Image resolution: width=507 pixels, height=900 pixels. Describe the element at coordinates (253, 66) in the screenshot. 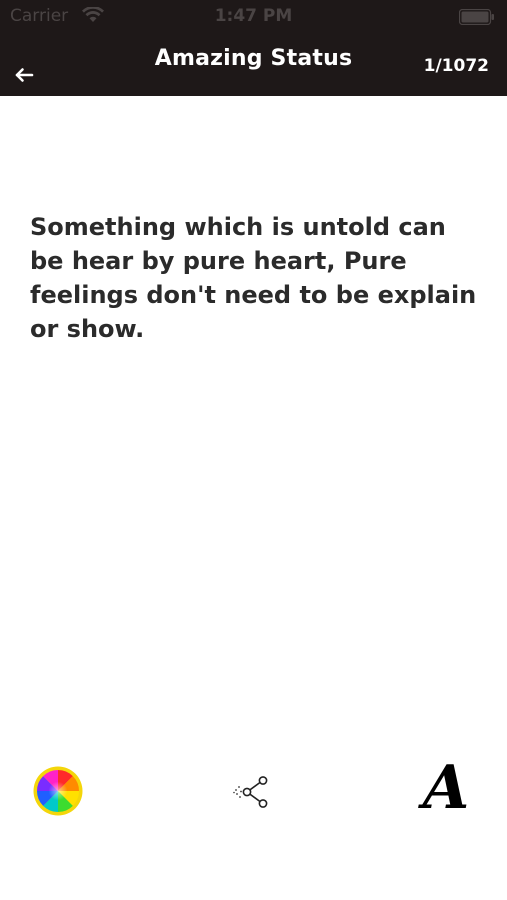

I see `nav-bar: Amazing Status 1/1072` at that location.